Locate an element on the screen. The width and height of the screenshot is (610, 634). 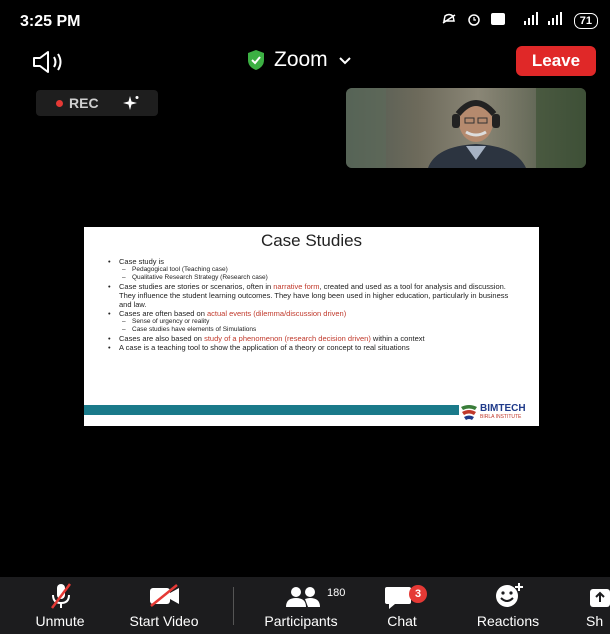
app-title: Zoom is located at coordinates (301, 59).